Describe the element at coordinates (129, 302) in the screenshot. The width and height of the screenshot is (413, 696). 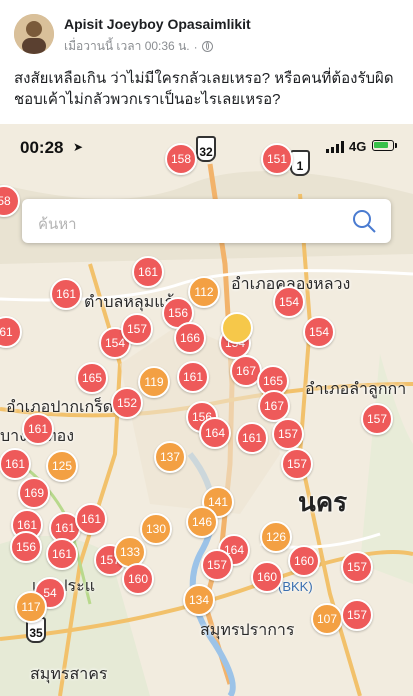
I see `place-label: ตำบลหลุมแก้` at that location.